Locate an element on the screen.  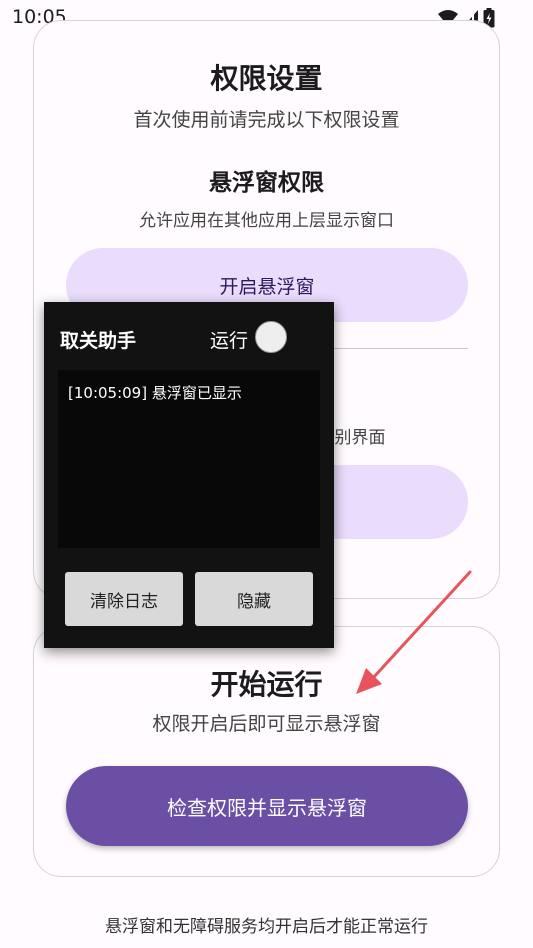
log-line: [10:05:09] 悬浮窗已显示 is located at coordinates (155, 393).